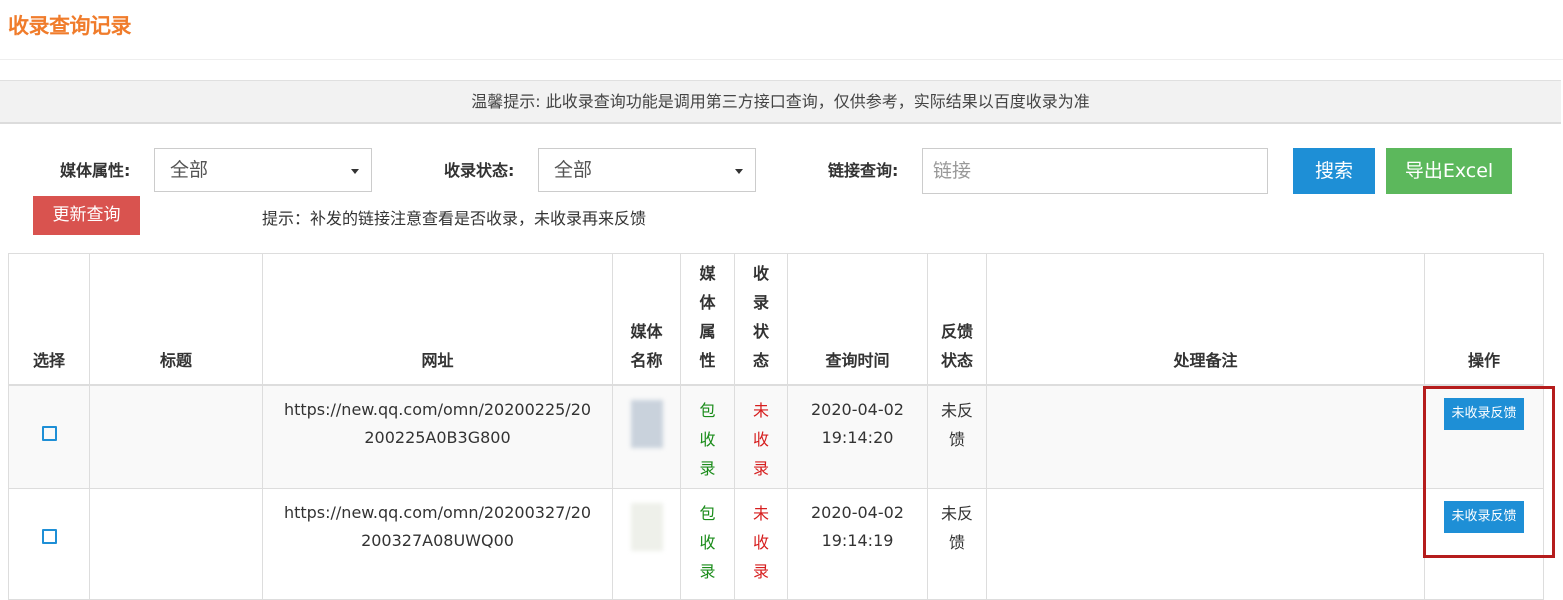 Image resolution: width=1563 pixels, height=600 pixels. I want to click on col-header-media-name-text: 媒体名称, so click(646, 346).